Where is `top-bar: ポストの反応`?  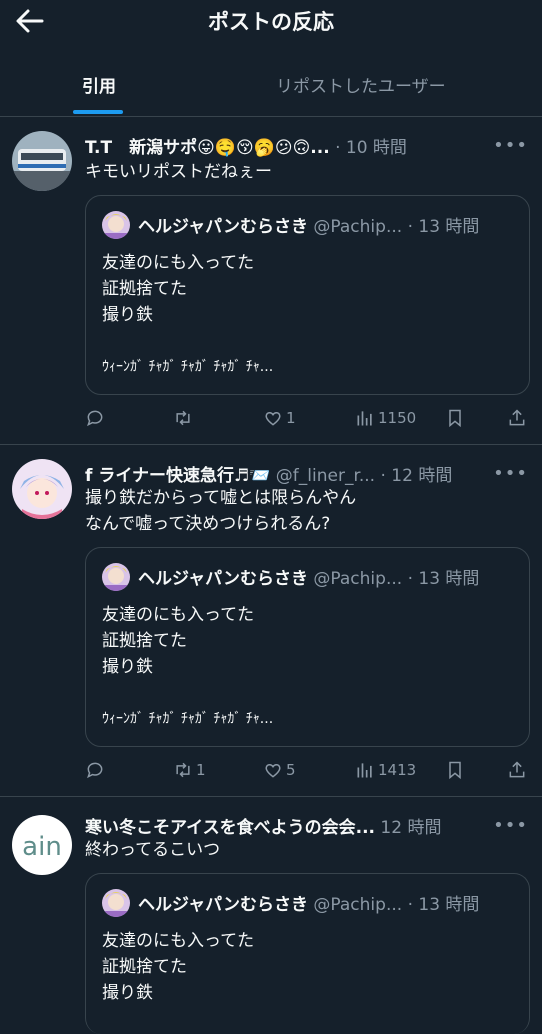 top-bar: ポストの反応 is located at coordinates (271, 21).